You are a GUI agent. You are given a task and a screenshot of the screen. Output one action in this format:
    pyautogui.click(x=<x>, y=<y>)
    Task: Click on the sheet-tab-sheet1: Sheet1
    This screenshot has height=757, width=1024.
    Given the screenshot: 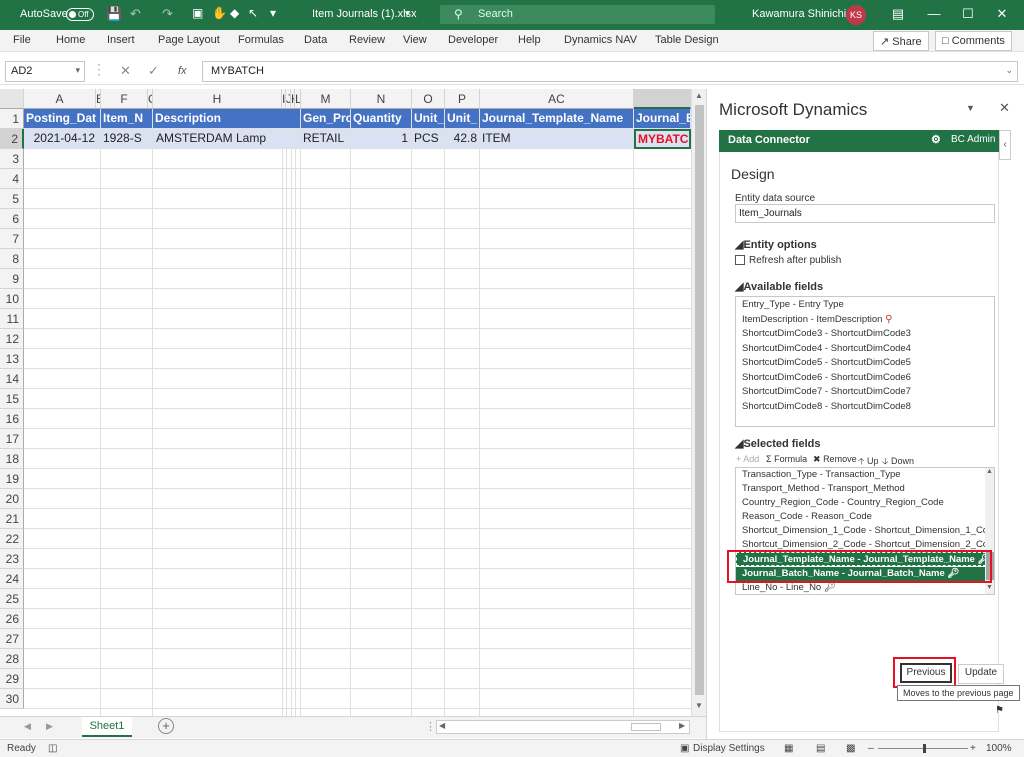 What is the action you would take?
    pyautogui.click(x=107, y=727)
    